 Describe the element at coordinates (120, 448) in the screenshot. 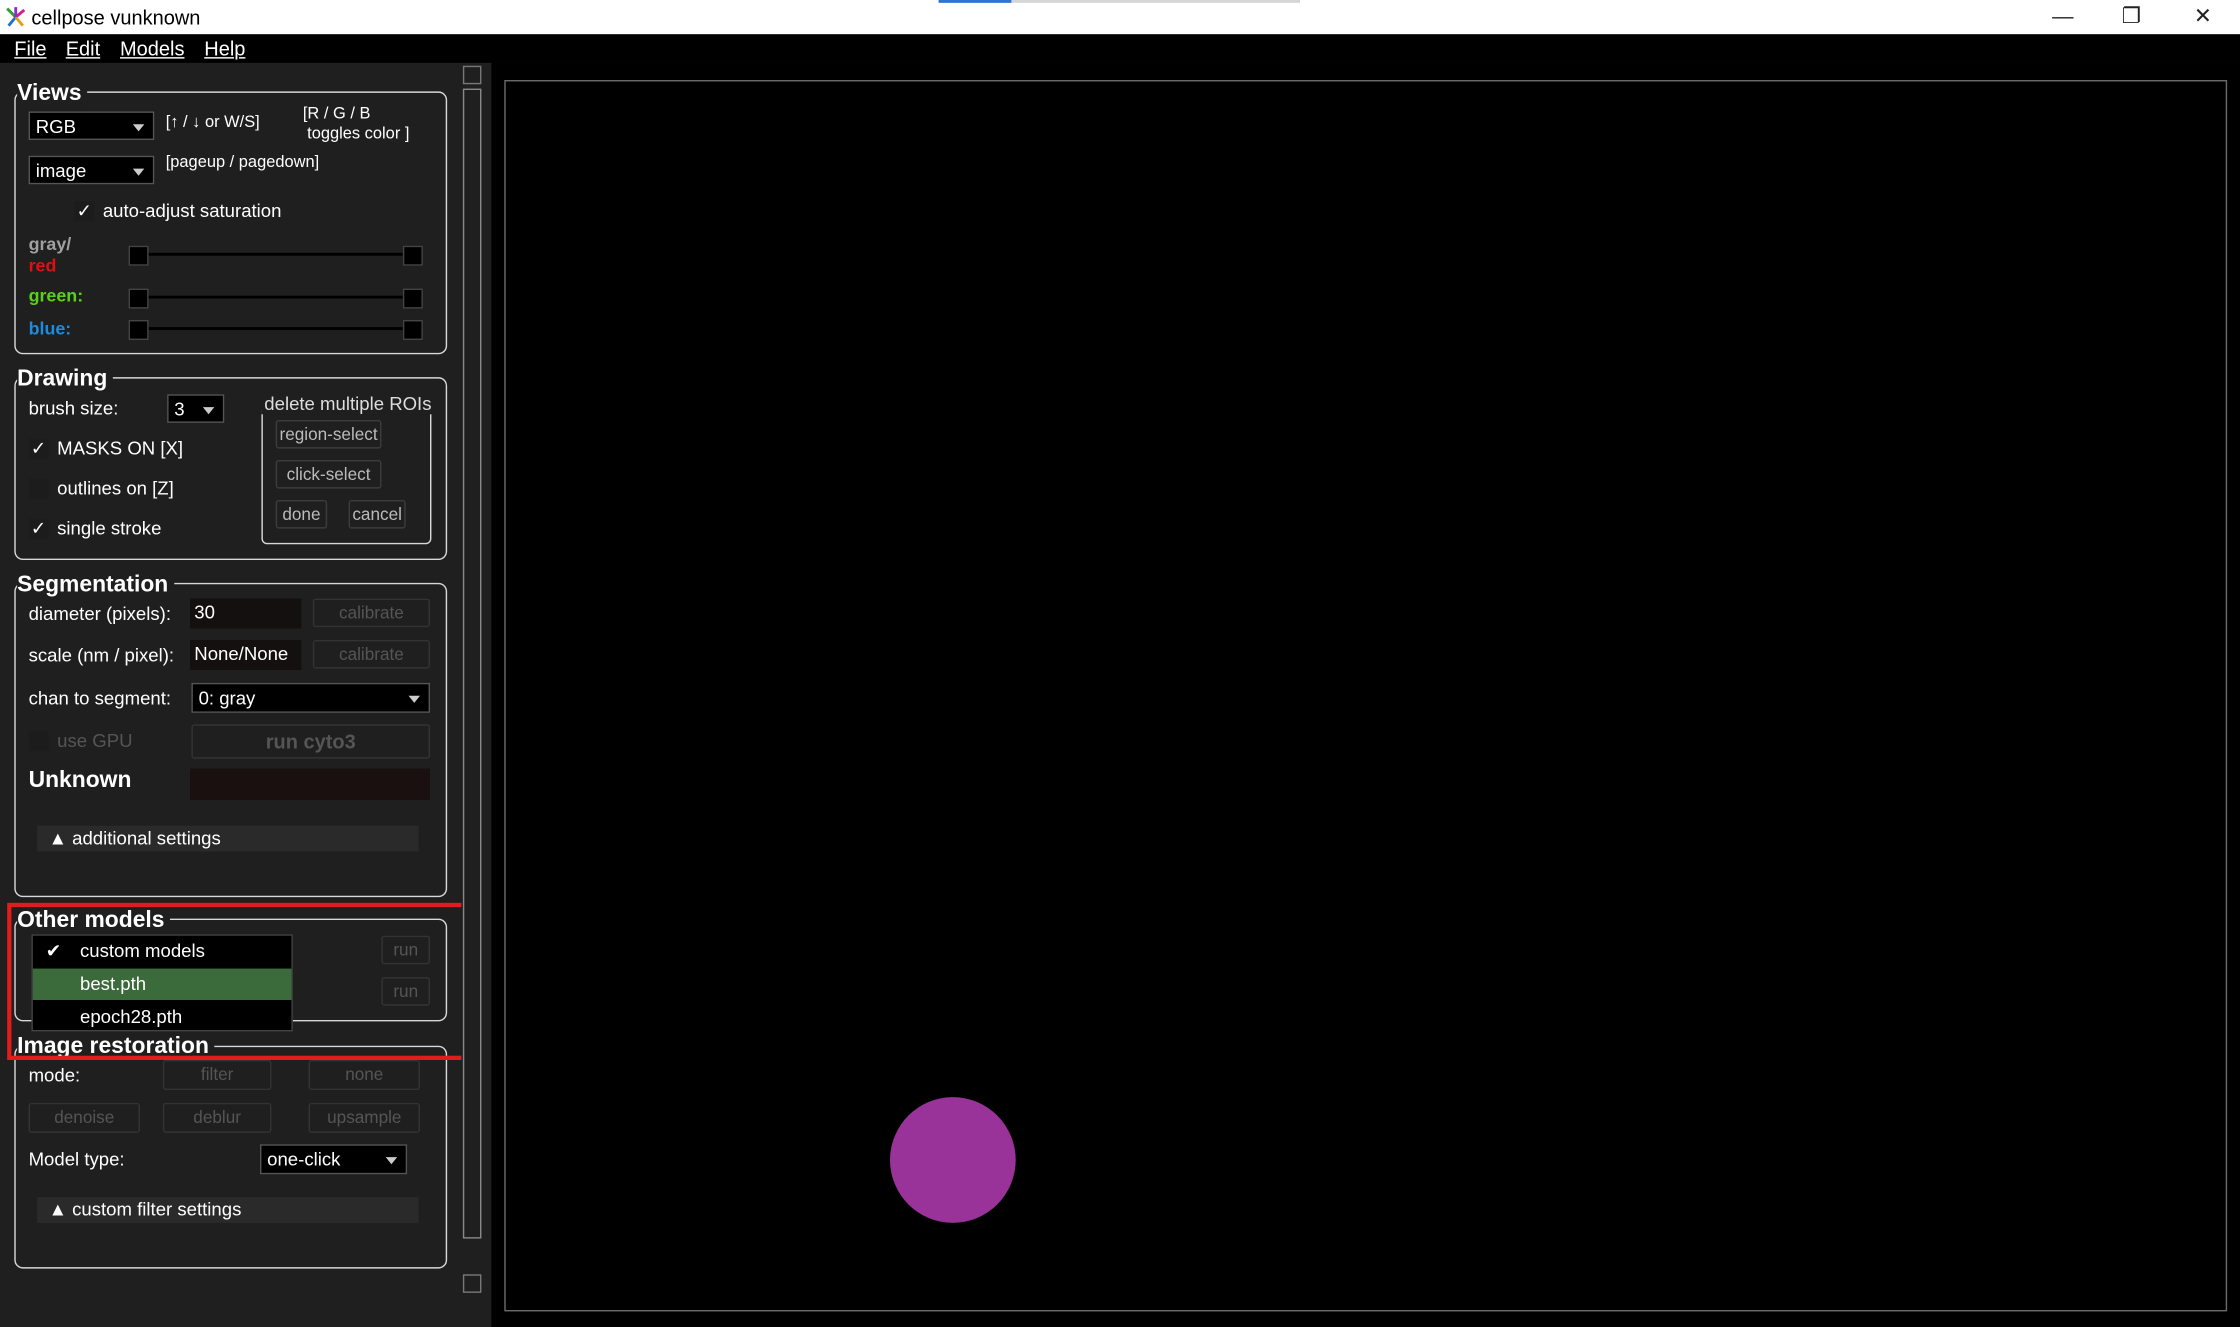

I see `masks-on-label: MASKS ON [X]` at that location.